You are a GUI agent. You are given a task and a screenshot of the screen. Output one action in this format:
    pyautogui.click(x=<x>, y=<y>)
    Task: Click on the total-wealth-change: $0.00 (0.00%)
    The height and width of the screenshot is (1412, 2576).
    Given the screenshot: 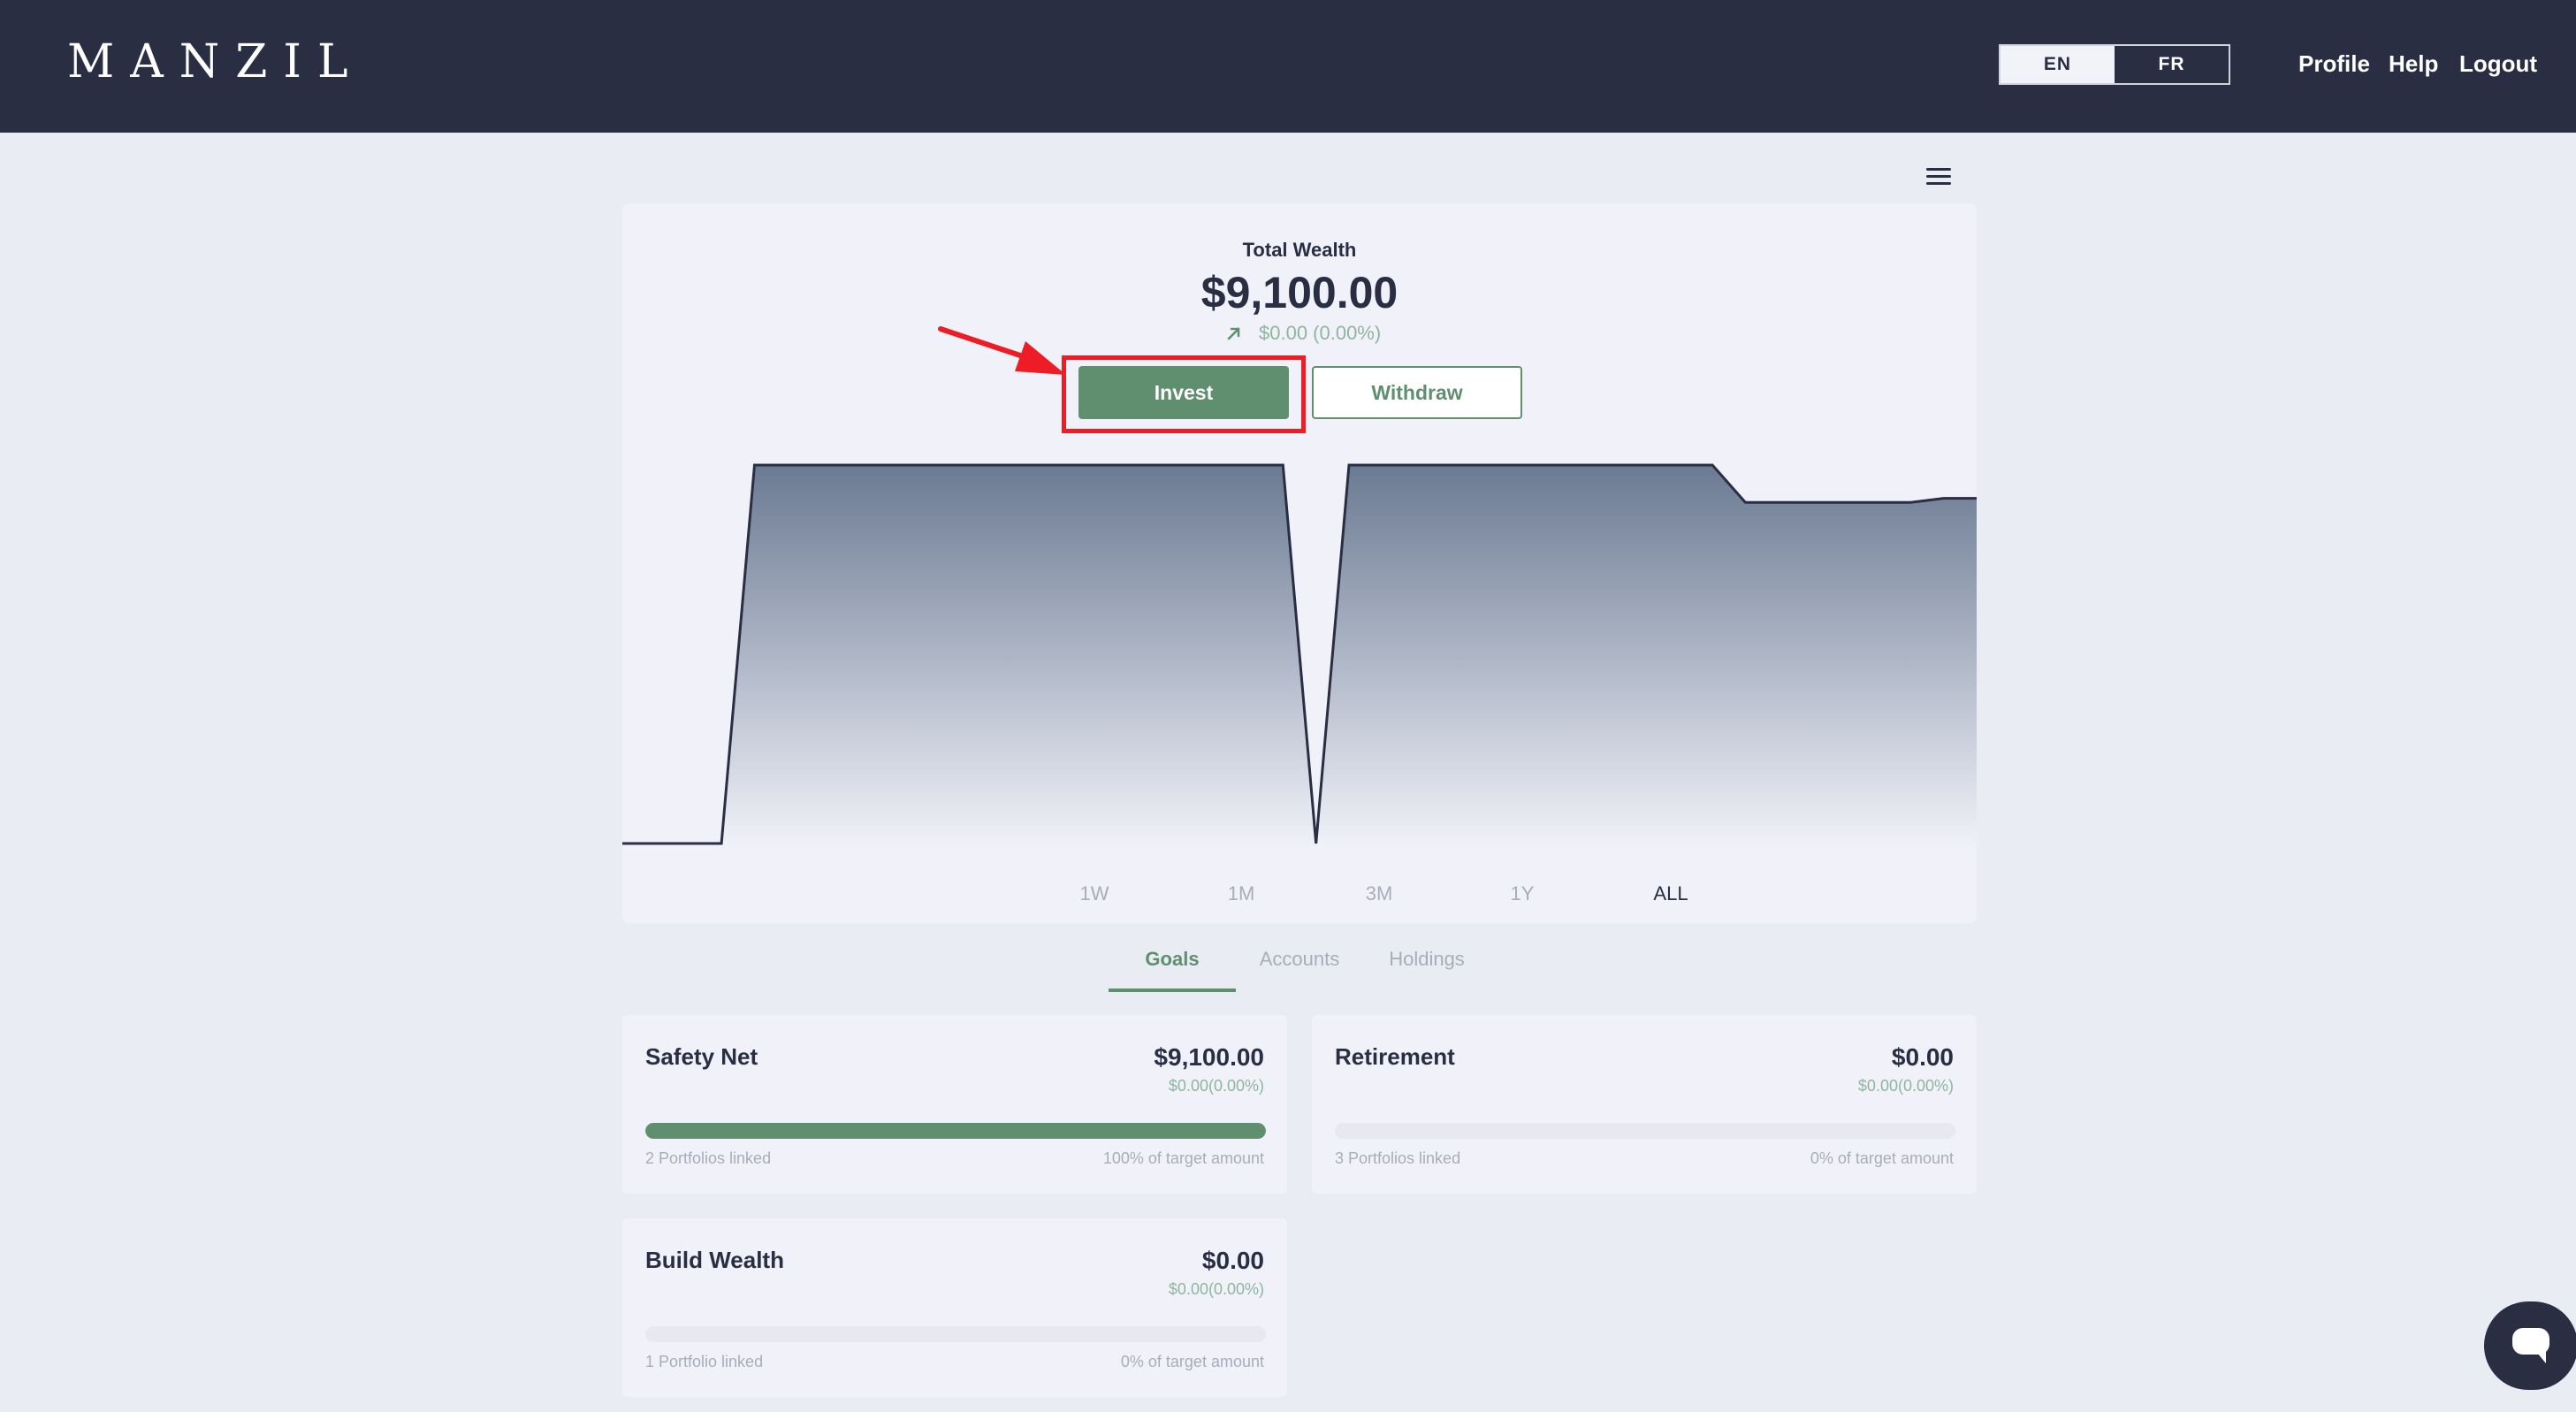 What is the action you would take?
    pyautogui.click(x=1320, y=333)
    